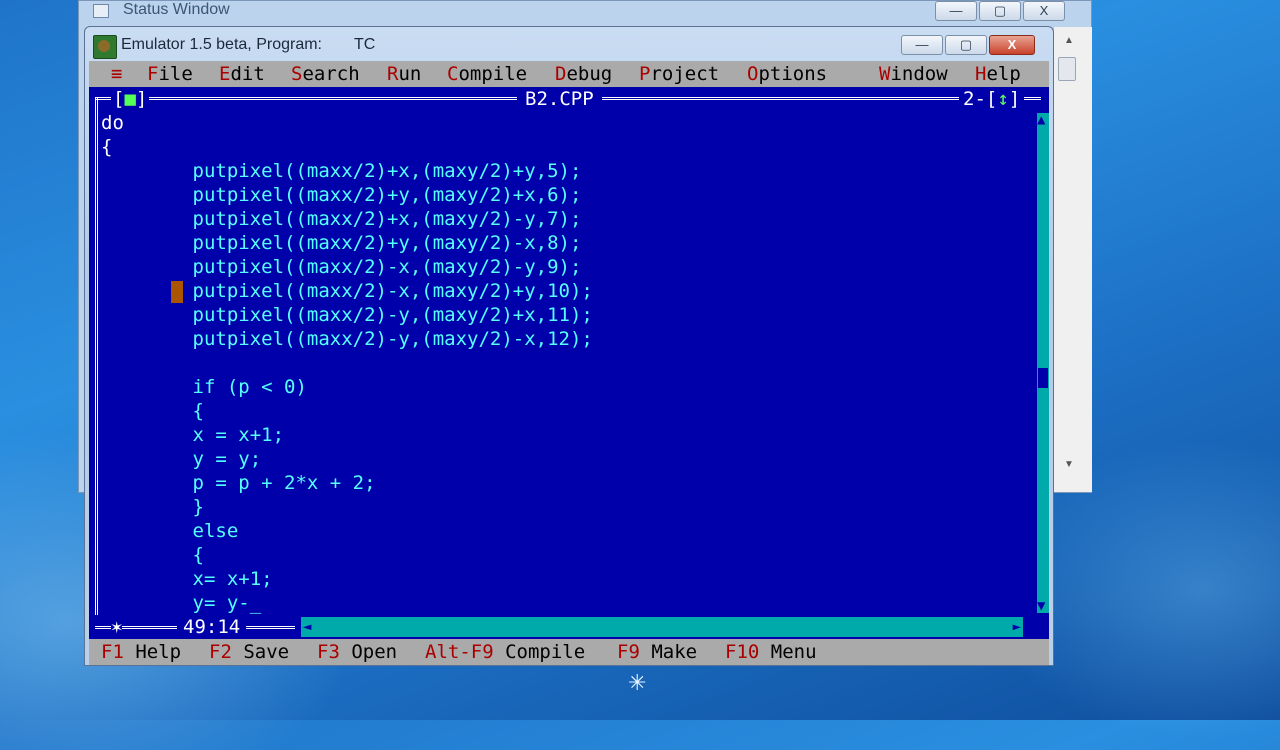 This screenshot has width=1280, height=750. What do you see at coordinates (583, 74) in the screenshot?
I see `menu-debug: Debug` at bounding box center [583, 74].